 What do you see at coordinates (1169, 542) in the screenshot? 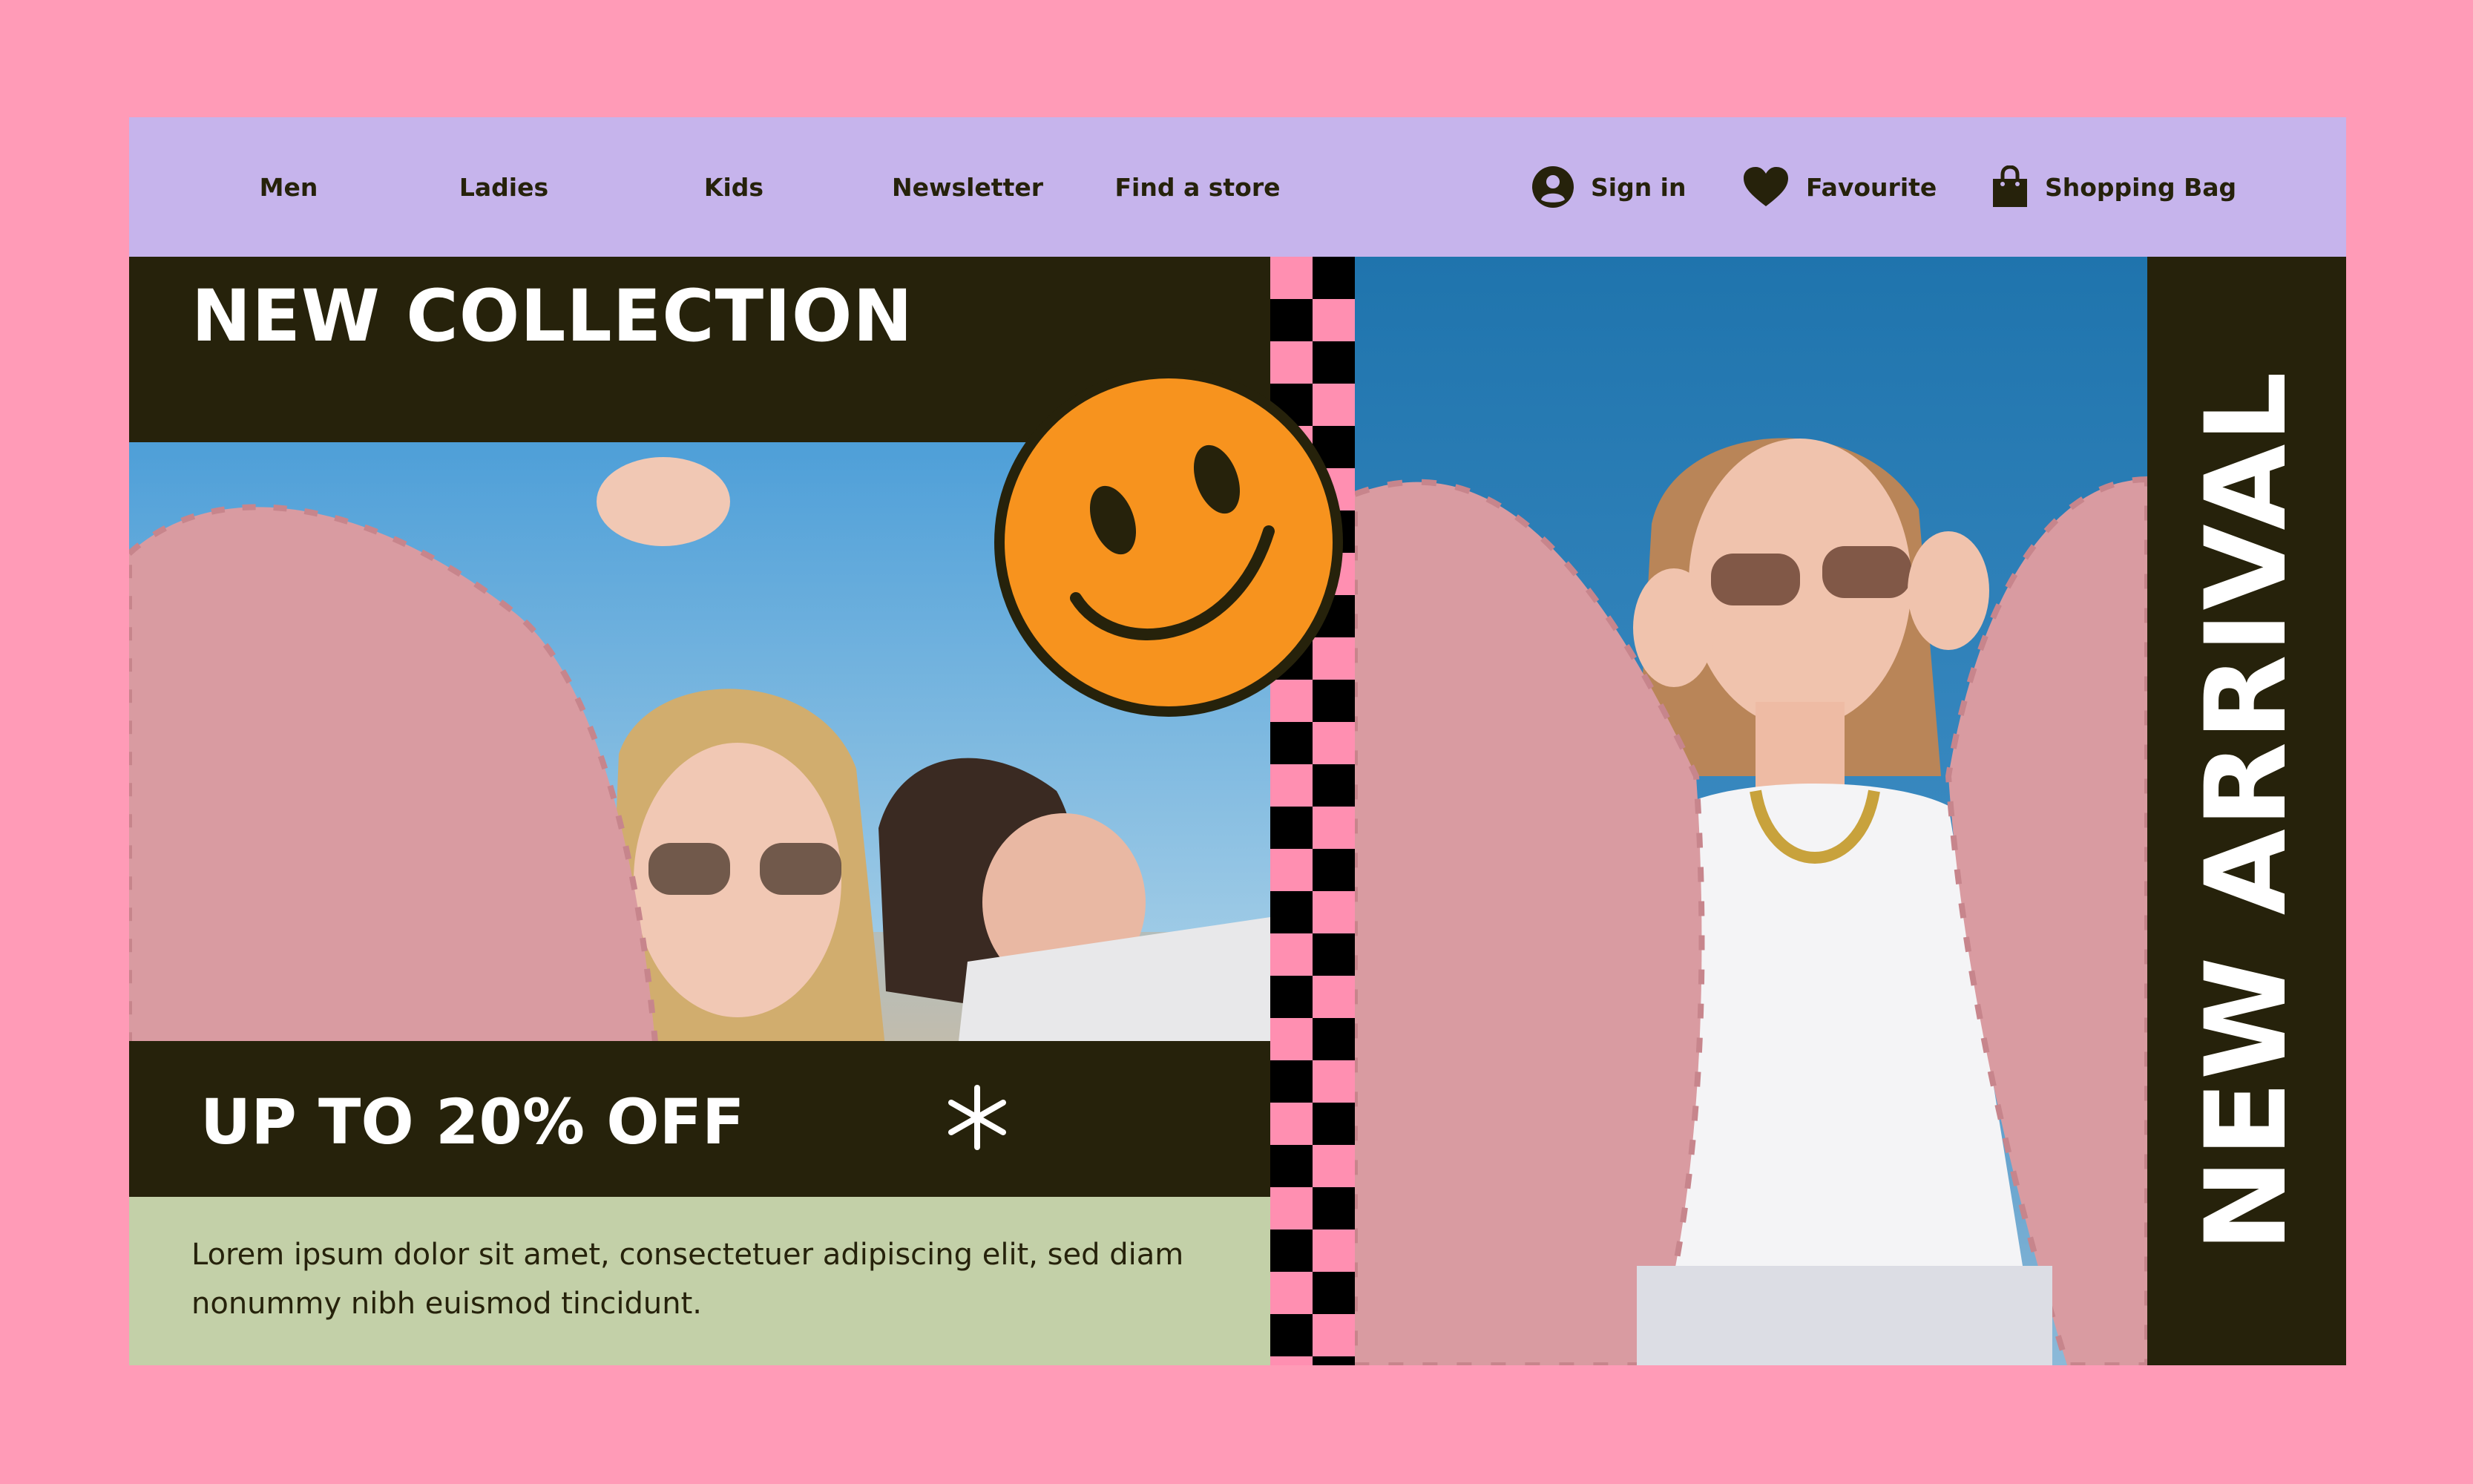
I see `smiley-sticker-icon` at bounding box center [1169, 542].